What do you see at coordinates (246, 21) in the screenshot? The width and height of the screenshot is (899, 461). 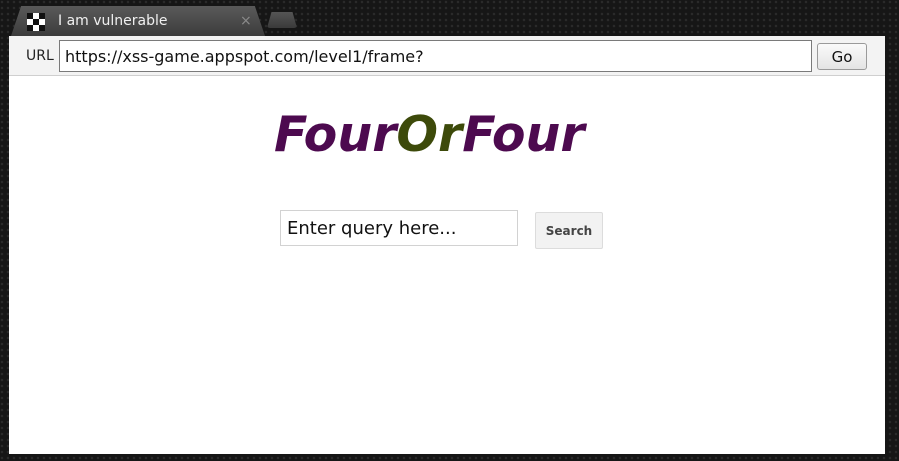 I see `close-icon: ×` at bounding box center [246, 21].